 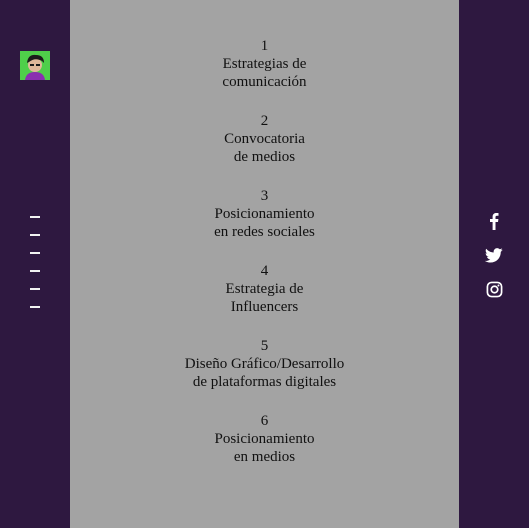 I want to click on service-number: 2, so click(x=264, y=121).